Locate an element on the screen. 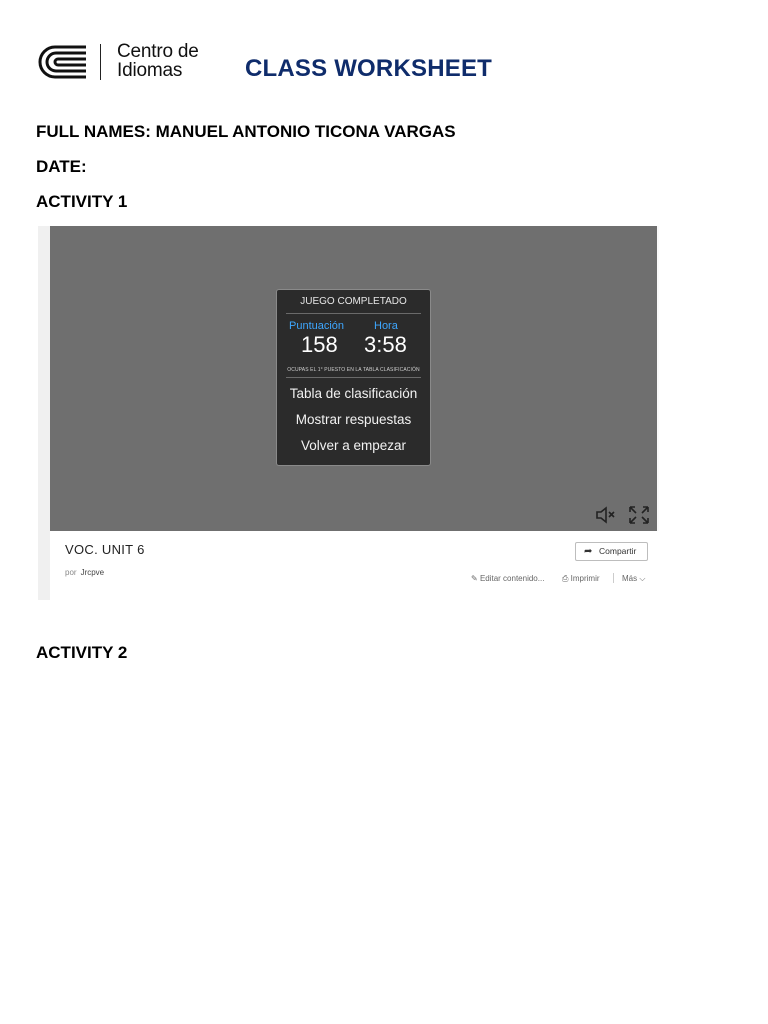 This screenshot has width=768, height=1024. by-label: por is located at coordinates (71, 572).